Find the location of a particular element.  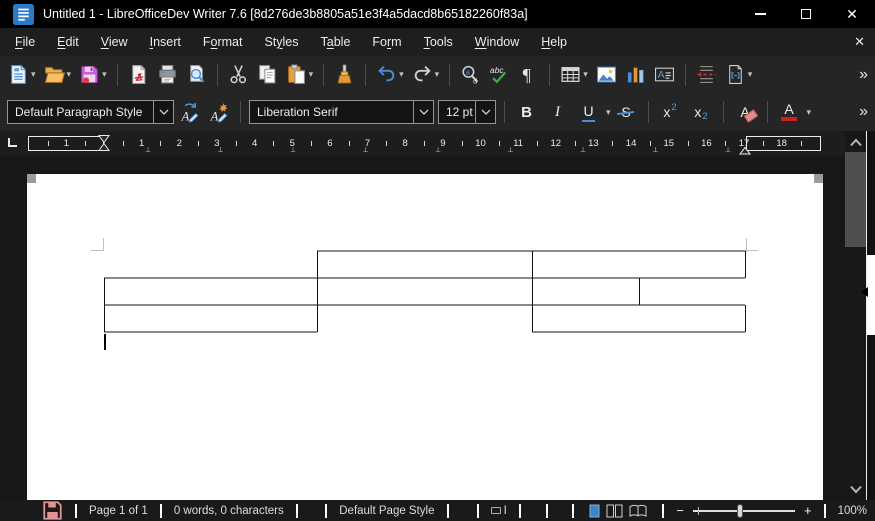

multi-page-view-button is located at coordinates (614, 511).